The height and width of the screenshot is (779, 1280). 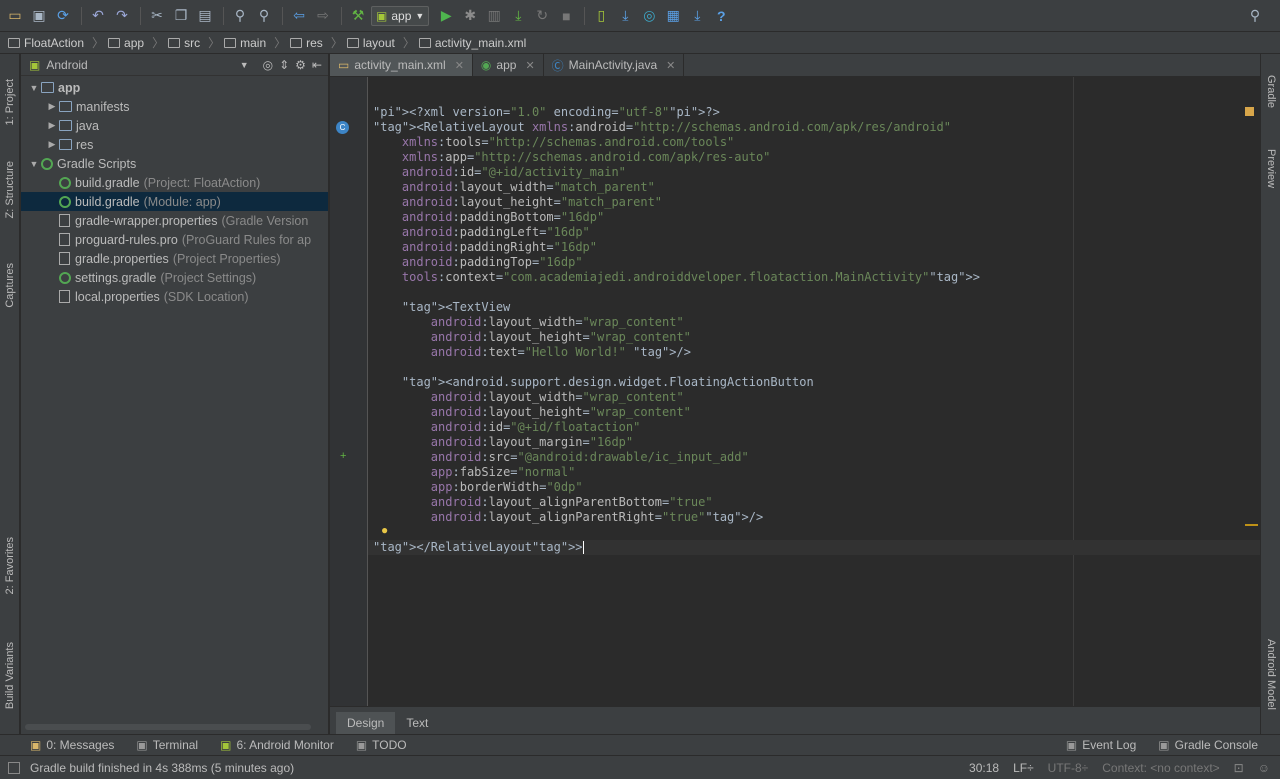 I want to click on code-line, so click(x=676, y=532).